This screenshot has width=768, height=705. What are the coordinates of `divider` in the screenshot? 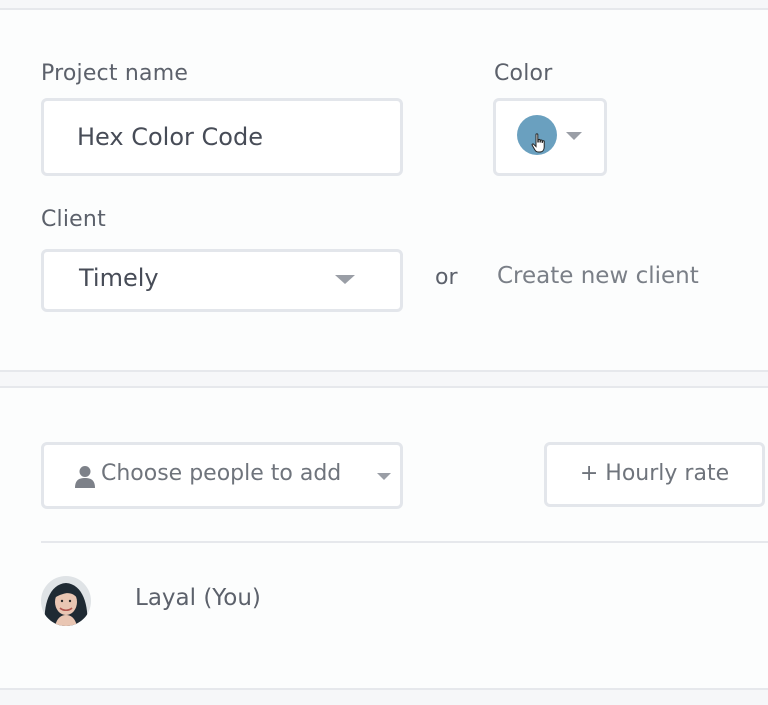 It's located at (404, 542).